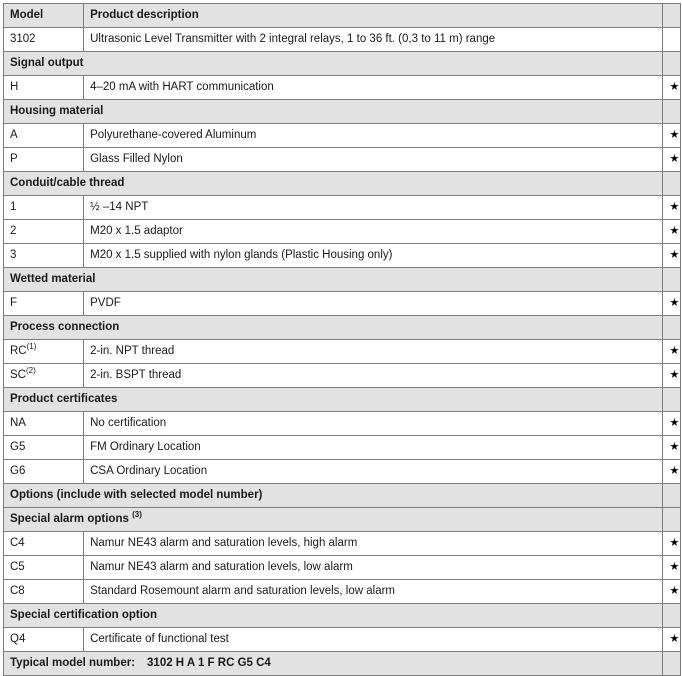 Image resolution: width=682 pixels, height=676 pixels. Describe the element at coordinates (373, 87) in the screenshot. I see `cell-product-description: 4–20 mA with HART communication` at that location.